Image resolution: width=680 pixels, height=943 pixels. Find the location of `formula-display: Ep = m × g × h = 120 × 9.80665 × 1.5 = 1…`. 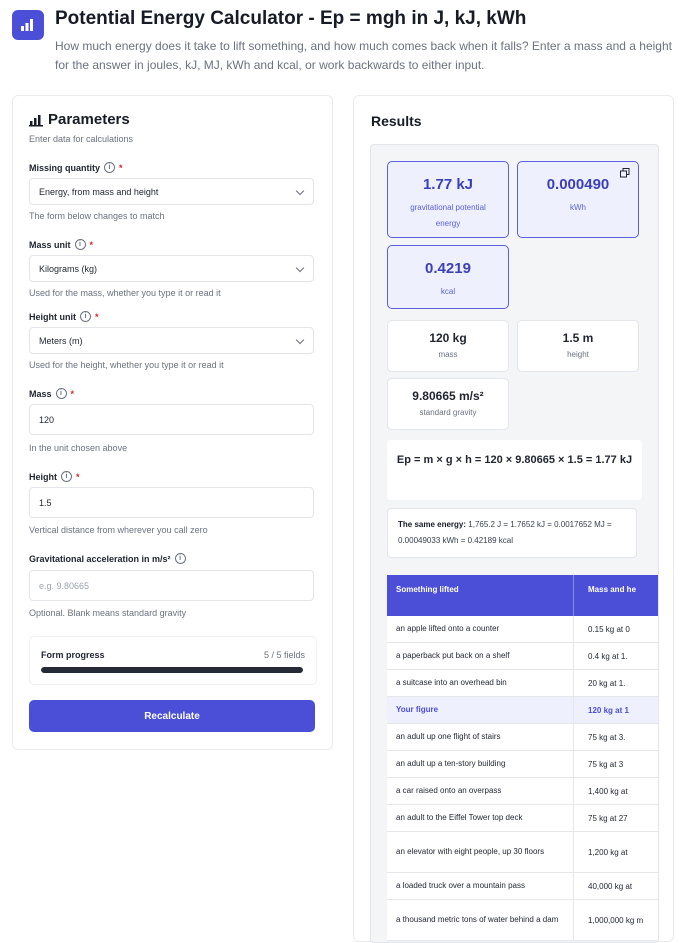

formula-display: Ep = m × g × h = 120 × 9.80665 × 1.5 = 1… is located at coordinates (514, 470).